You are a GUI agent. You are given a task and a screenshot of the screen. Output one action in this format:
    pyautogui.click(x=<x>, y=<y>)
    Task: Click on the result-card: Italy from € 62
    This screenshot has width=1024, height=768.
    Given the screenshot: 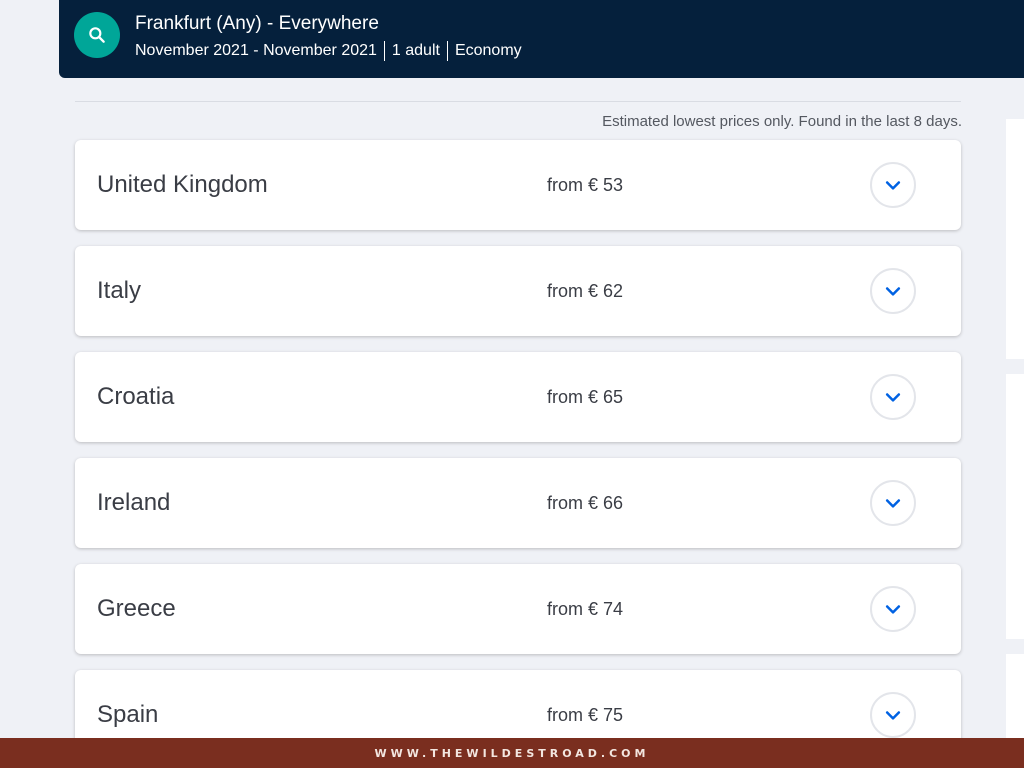 What is the action you would take?
    pyautogui.click(x=518, y=291)
    